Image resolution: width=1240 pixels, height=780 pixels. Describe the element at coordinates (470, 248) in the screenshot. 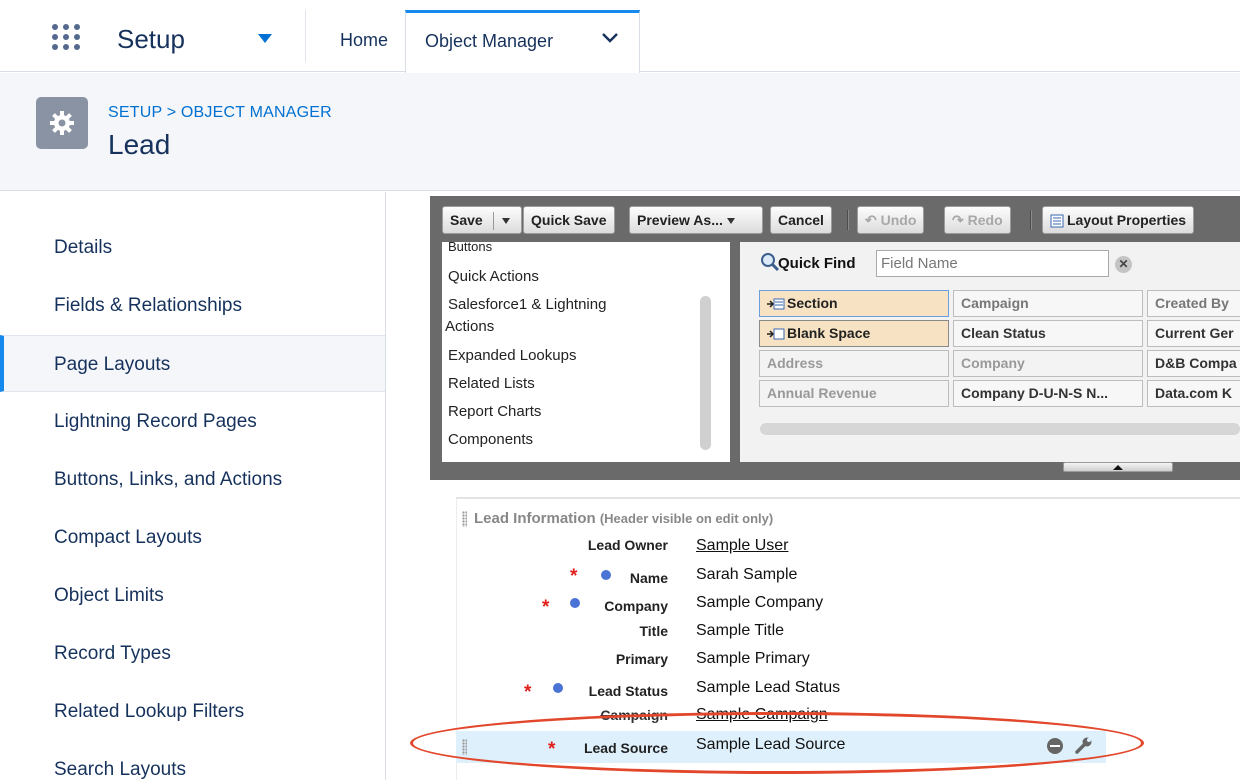

I see `palette-category-buttons: Buttons` at that location.